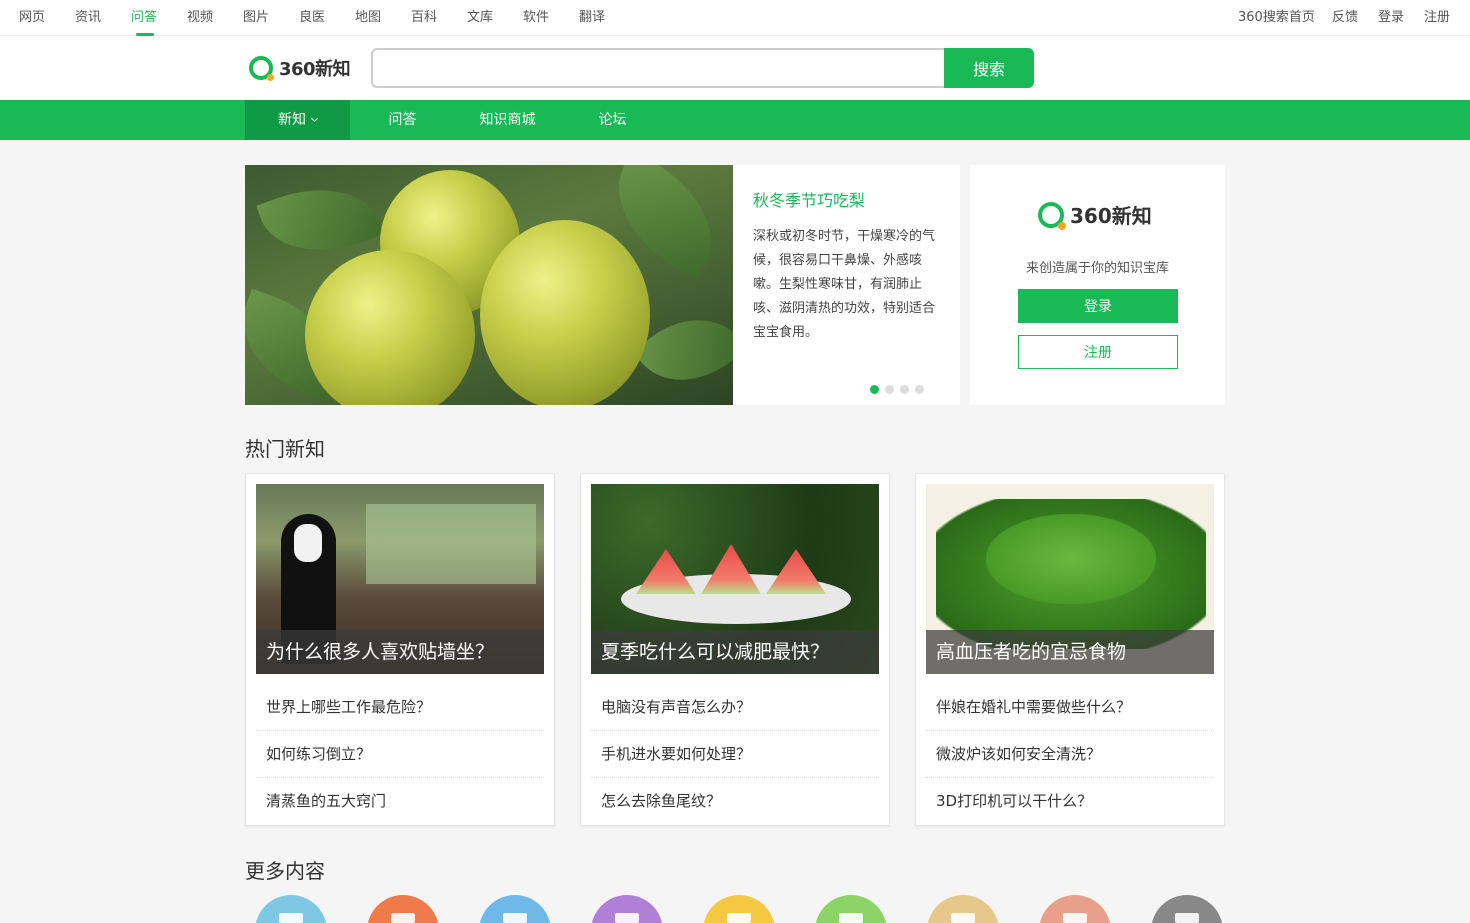 The image size is (1470, 923). I want to click on nav-item-map: 地图, so click(368, 18).